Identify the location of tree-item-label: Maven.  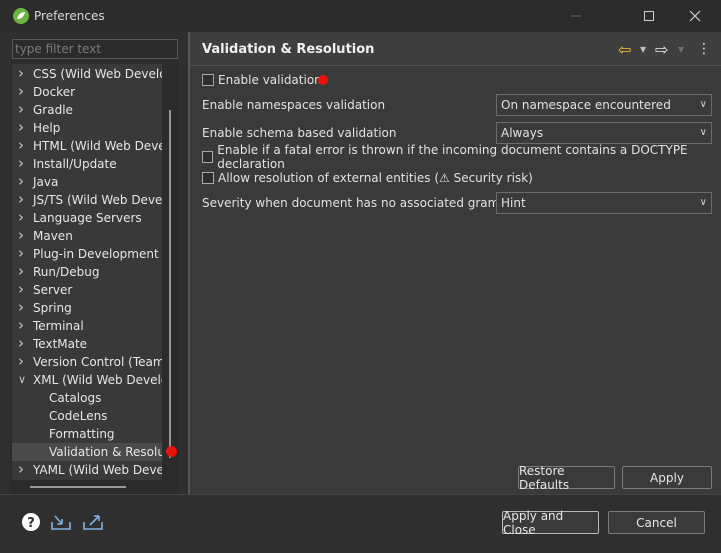
(53, 236).